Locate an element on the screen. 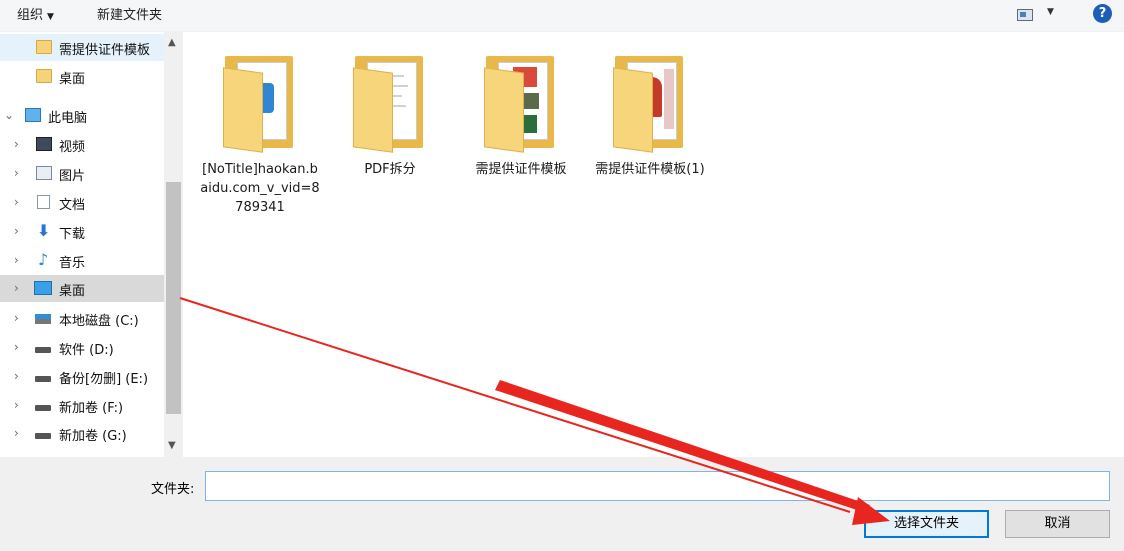 The height and width of the screenshot is (551, 1124). nav-item-desktop-quick: 桌面 is located at coordinates (82, 76).